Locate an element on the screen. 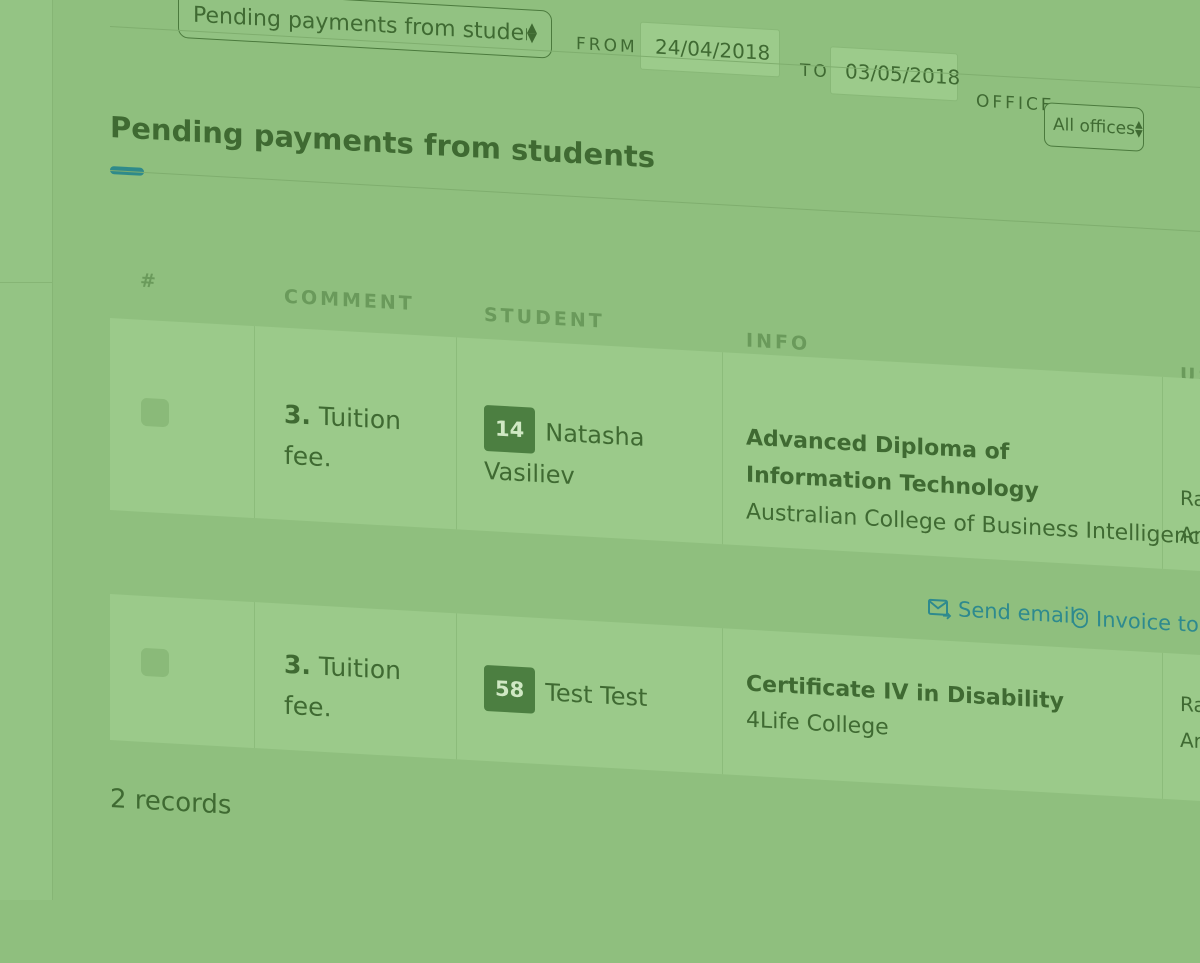 The image size is (1200, 963). from-date-input: 24/04/2018 is located at coordinates (710, 49).